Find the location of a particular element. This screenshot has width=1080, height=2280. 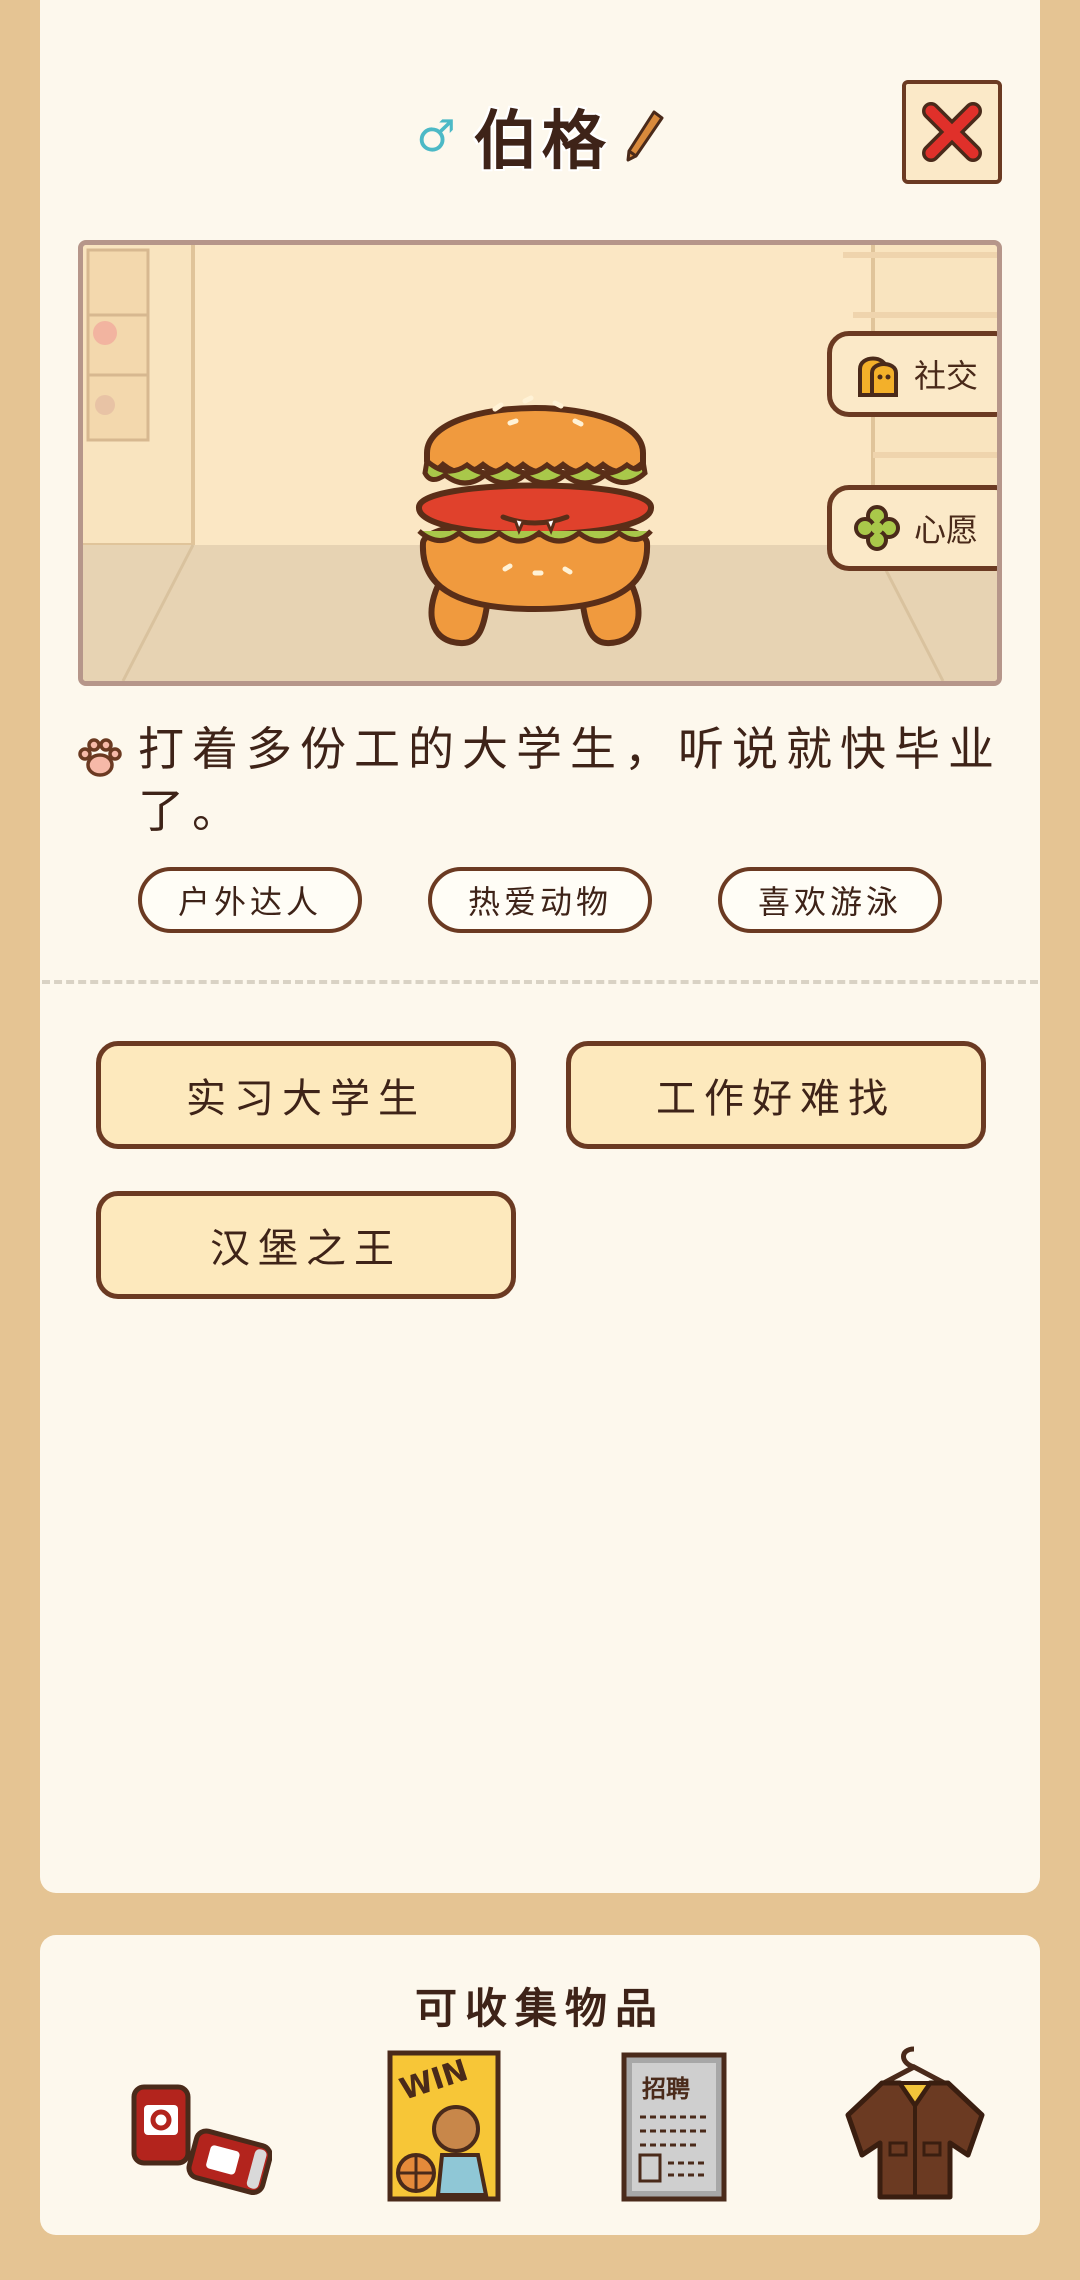

collectibles-panel: 可收集物品 WIN 招聘 is located at coordinates (540, 2085).